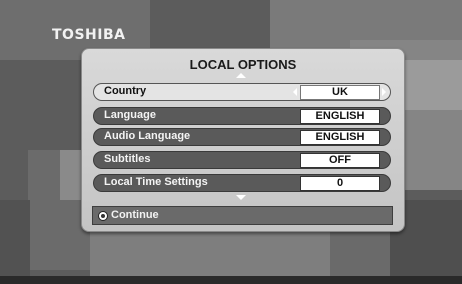 This screenshot has height=284, width=462. Describe the element at coordinates (242, 137) in the screenshot. I see `row-audio-language: Audio Language ENGLISH` at that location.